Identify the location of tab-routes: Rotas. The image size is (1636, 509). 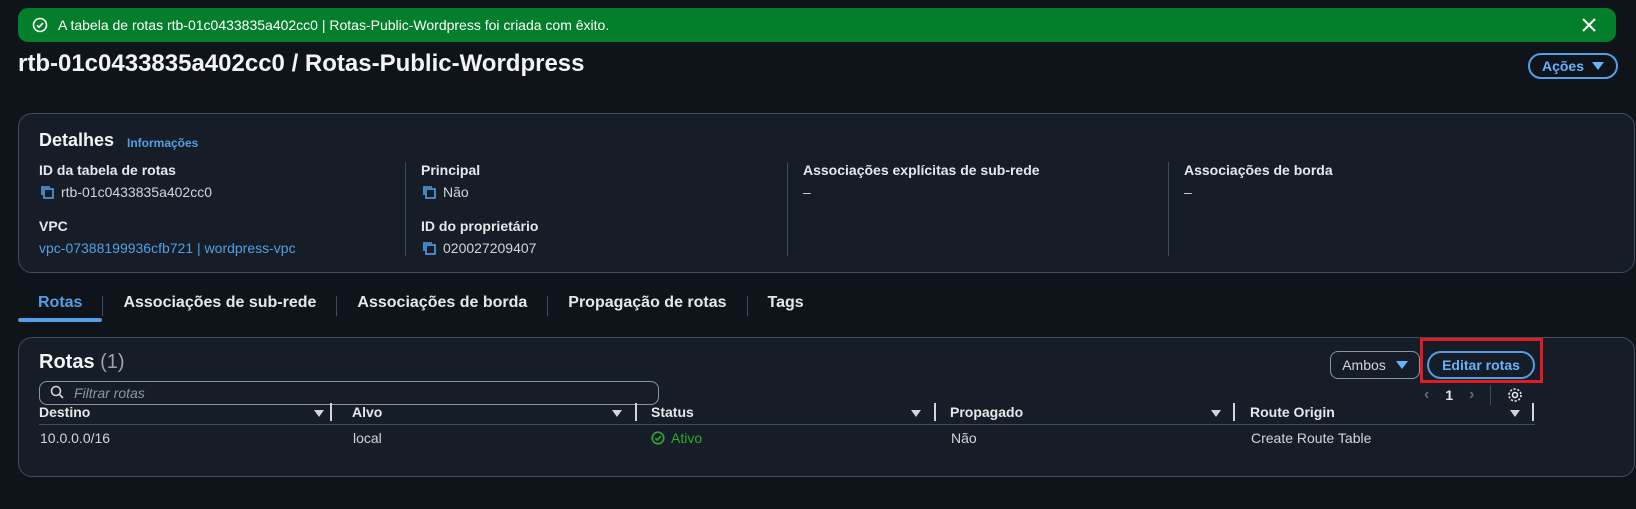
(60, 305).